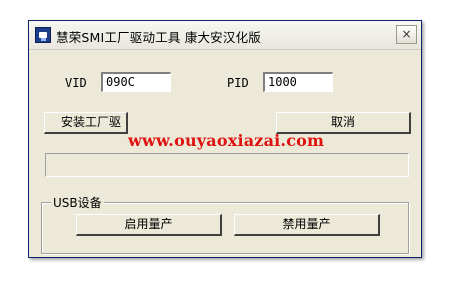 The width and height of the screenshot is (449, 281). Describe the element at coordinates (136, 82) in the screenshot. I see `vid-input: 090C` at that location.